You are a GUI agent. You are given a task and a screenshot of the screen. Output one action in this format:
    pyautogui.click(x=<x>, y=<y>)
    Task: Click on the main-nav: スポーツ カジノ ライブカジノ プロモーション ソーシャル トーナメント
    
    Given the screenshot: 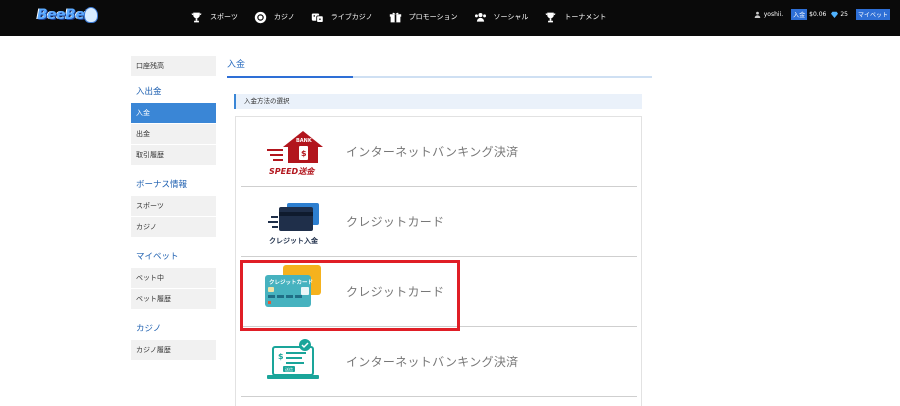 What is the action you would take?
    pyautogui.click(x=406, y=17)
    